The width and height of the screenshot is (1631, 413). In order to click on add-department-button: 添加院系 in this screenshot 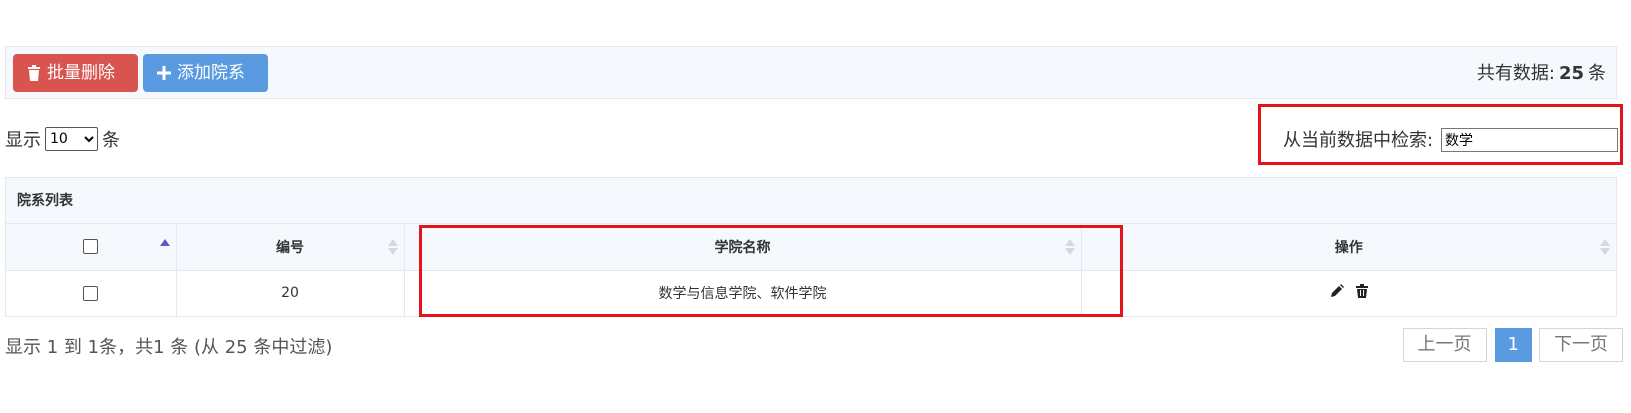, I will do `click(205, 73)`.